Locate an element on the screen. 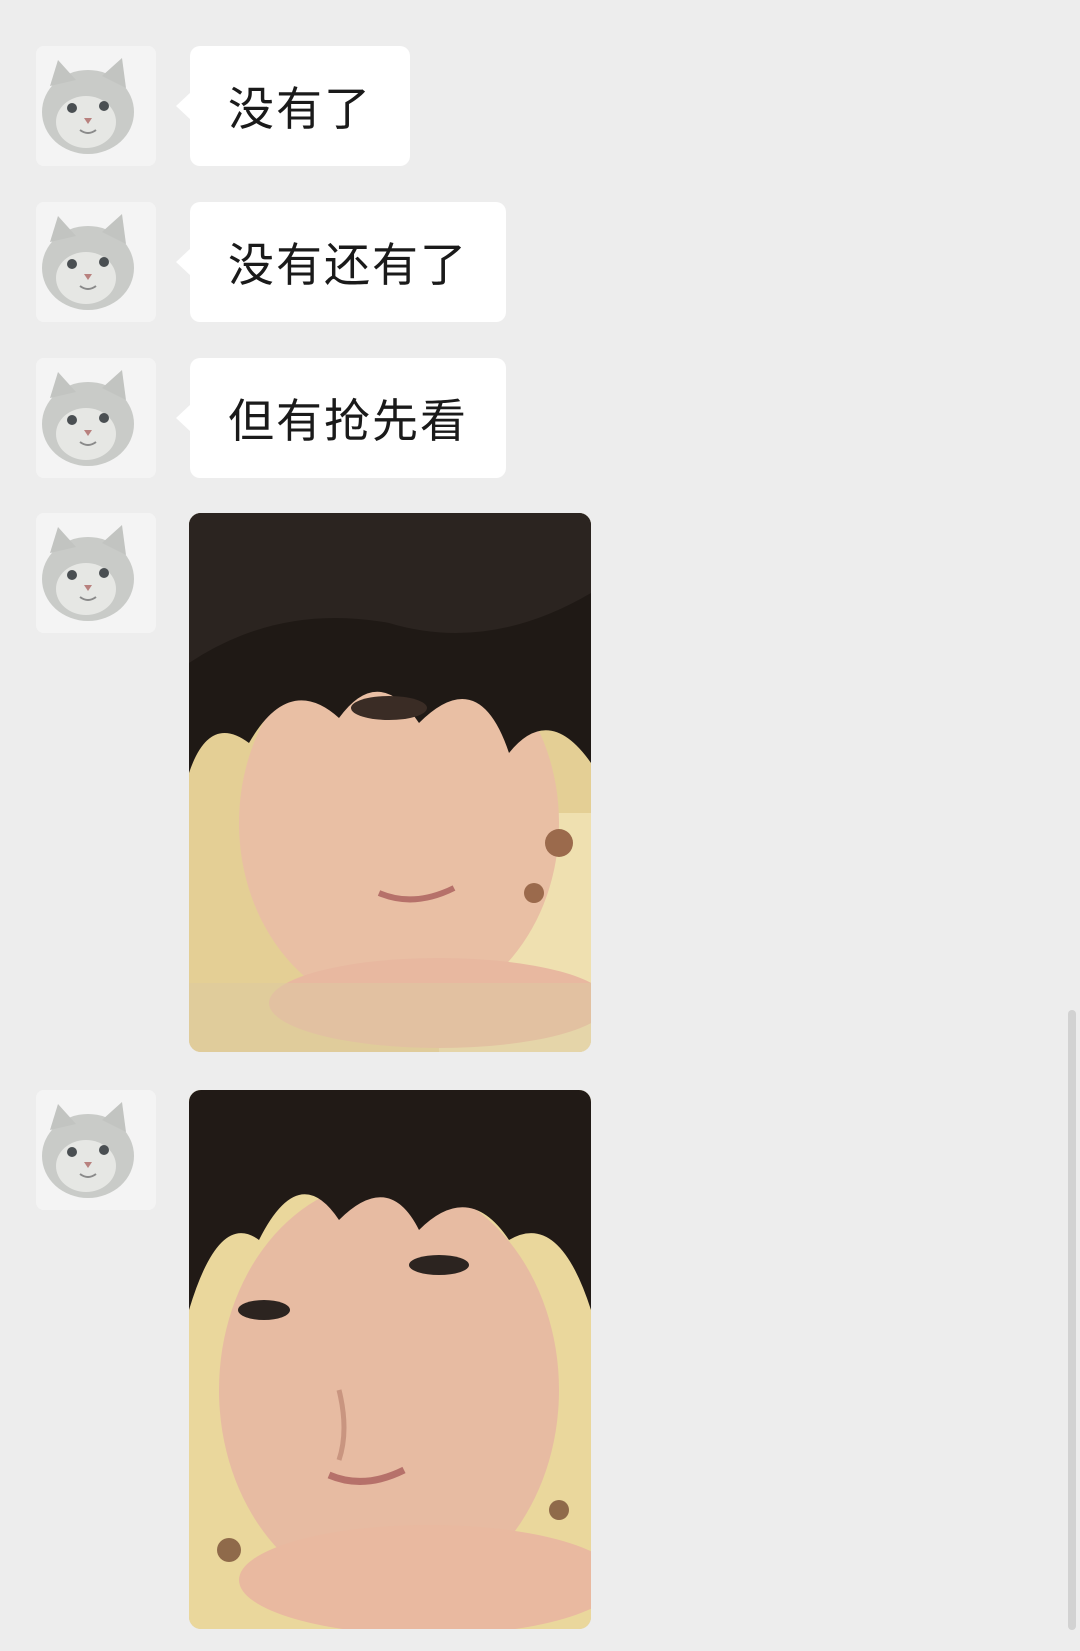 The width and height of the screenshot is (1080, 1651). message-bubble: 没有还有了 is located at coordinates (341, 262).